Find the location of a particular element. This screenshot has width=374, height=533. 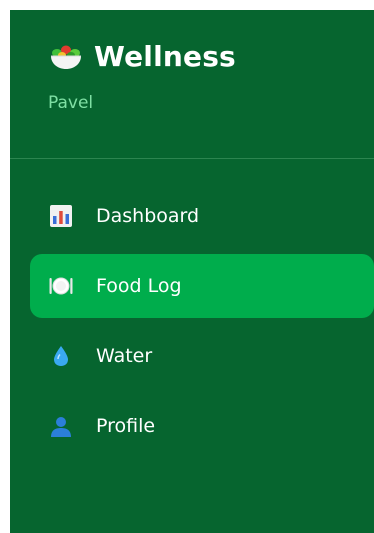

sidebar-item-label: Profile is located at coordinates (126, 426).